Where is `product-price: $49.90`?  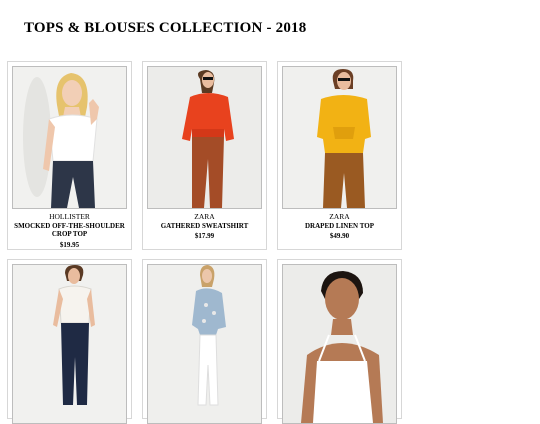
product-price: $49.90 is located at coordinates (339, 236).